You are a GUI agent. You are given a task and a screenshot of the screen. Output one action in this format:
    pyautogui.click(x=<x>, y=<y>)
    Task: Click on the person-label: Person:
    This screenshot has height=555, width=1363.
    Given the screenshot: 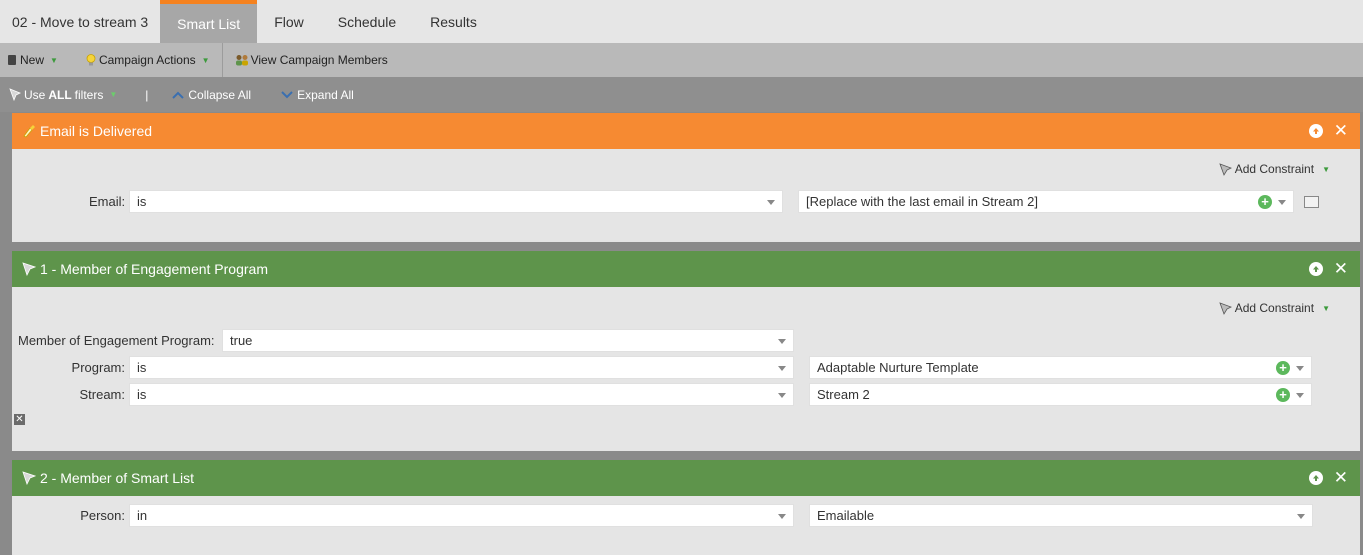 What is the action you would take?
    pyautogui.click(x=102, y=515)
    